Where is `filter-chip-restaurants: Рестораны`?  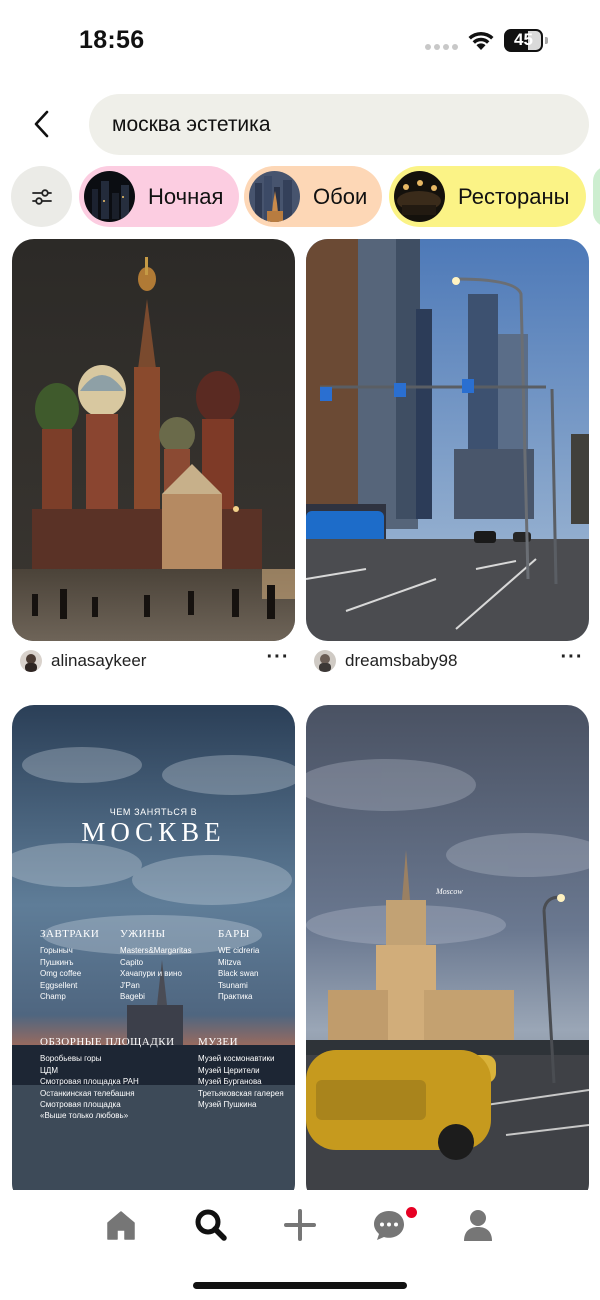
filter-chip-restaurants: Рестораны is located at coordinates (487, 196).